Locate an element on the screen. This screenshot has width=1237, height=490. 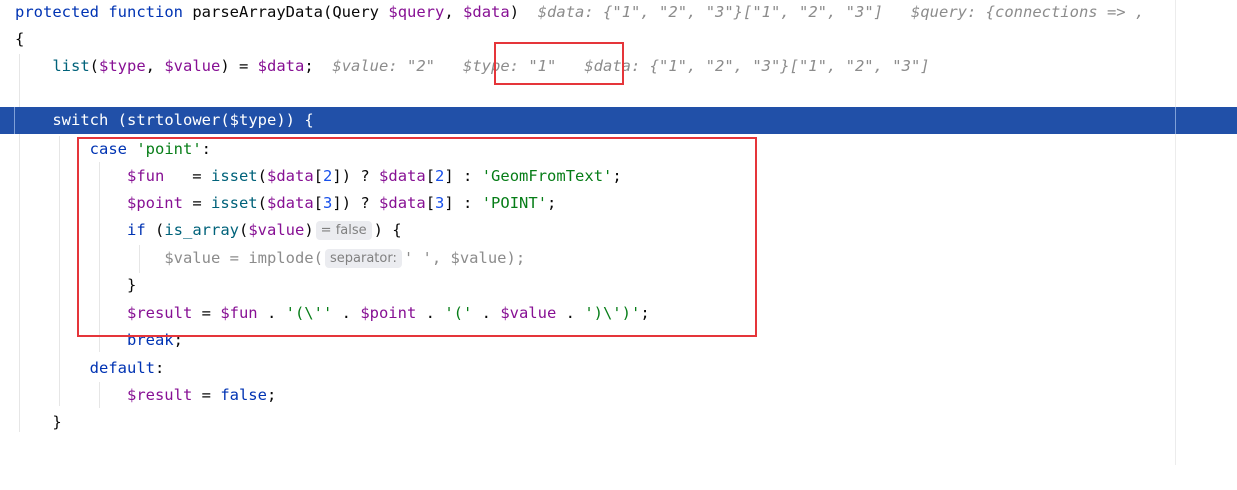
code-line-close-switch: } is located at coordinates (618, 422).